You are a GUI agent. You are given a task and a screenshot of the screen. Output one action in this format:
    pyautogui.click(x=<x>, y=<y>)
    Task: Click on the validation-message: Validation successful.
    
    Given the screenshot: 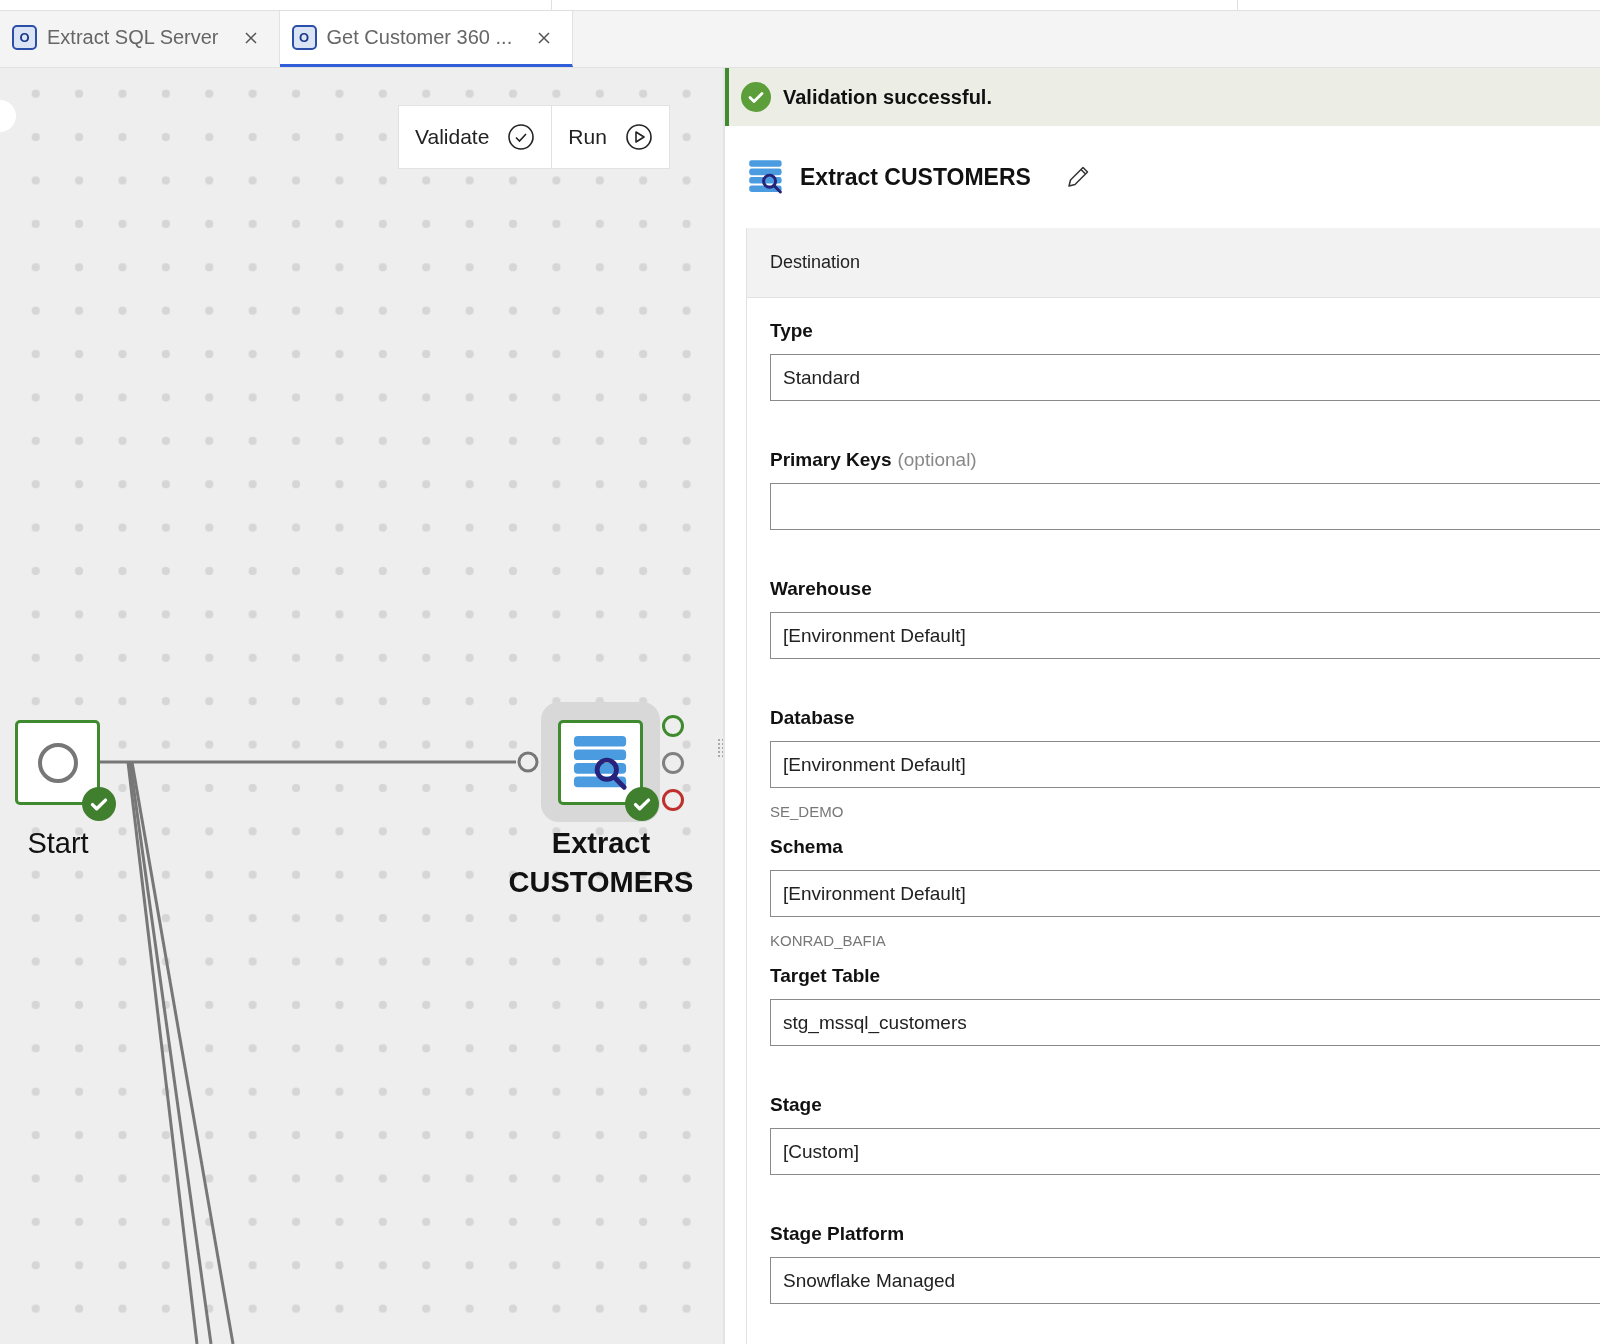 What is the action you would take?
    pyautogui.click(x=887, y=97)
    